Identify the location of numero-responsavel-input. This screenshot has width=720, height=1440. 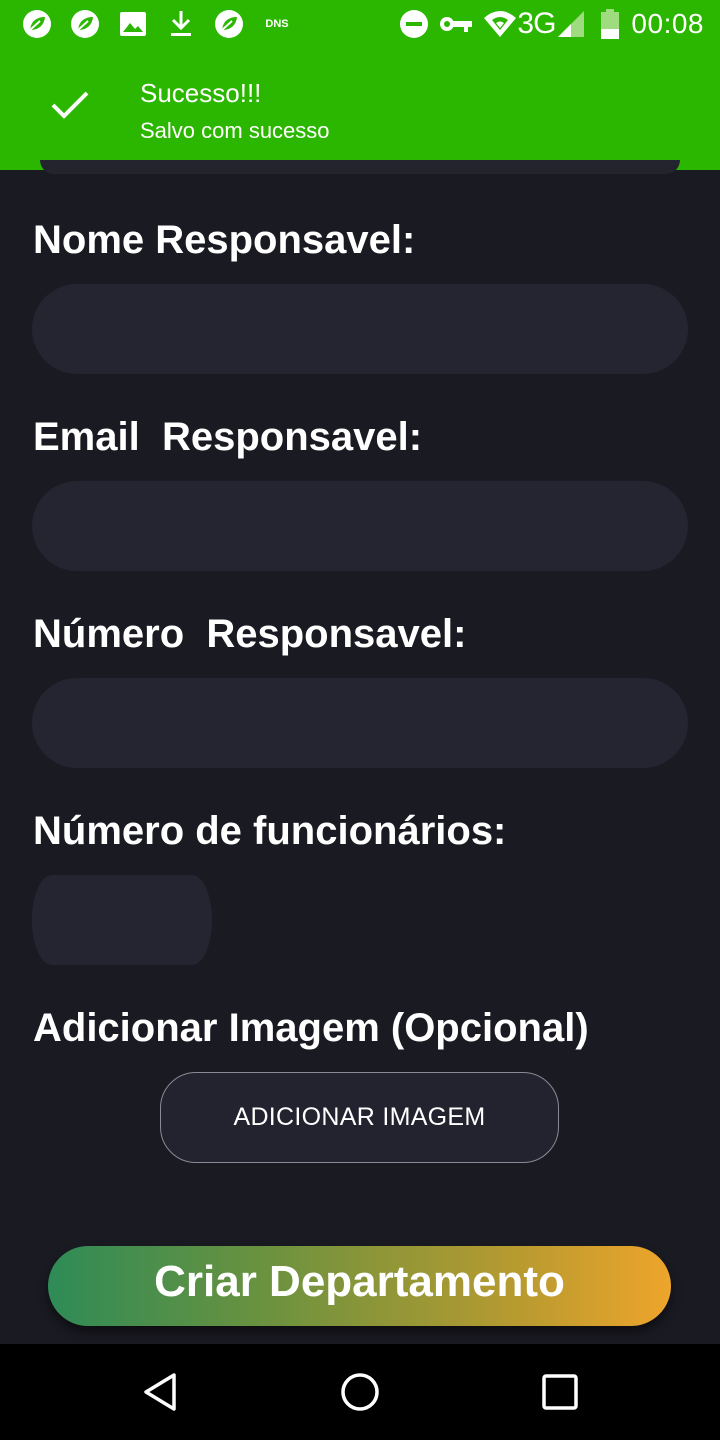
(360, 723).